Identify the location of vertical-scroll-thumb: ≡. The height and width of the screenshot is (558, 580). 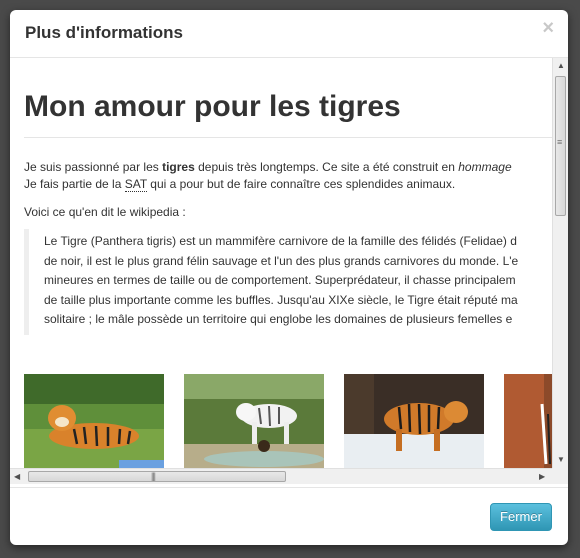
(560, 146).